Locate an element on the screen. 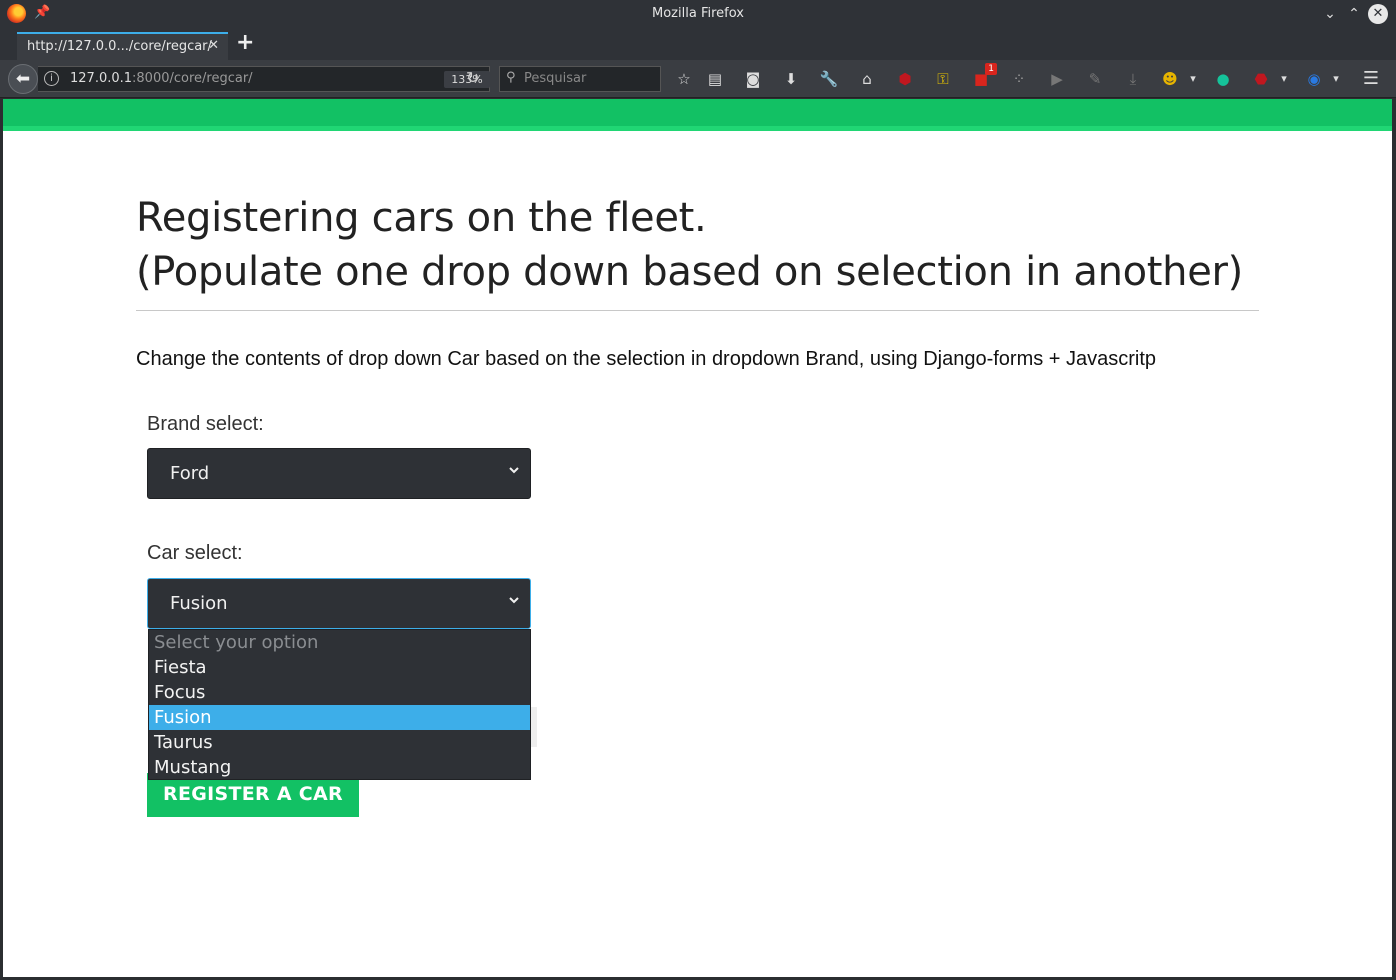  car-selected-value: Fusion is located at coordinates (199, 603).